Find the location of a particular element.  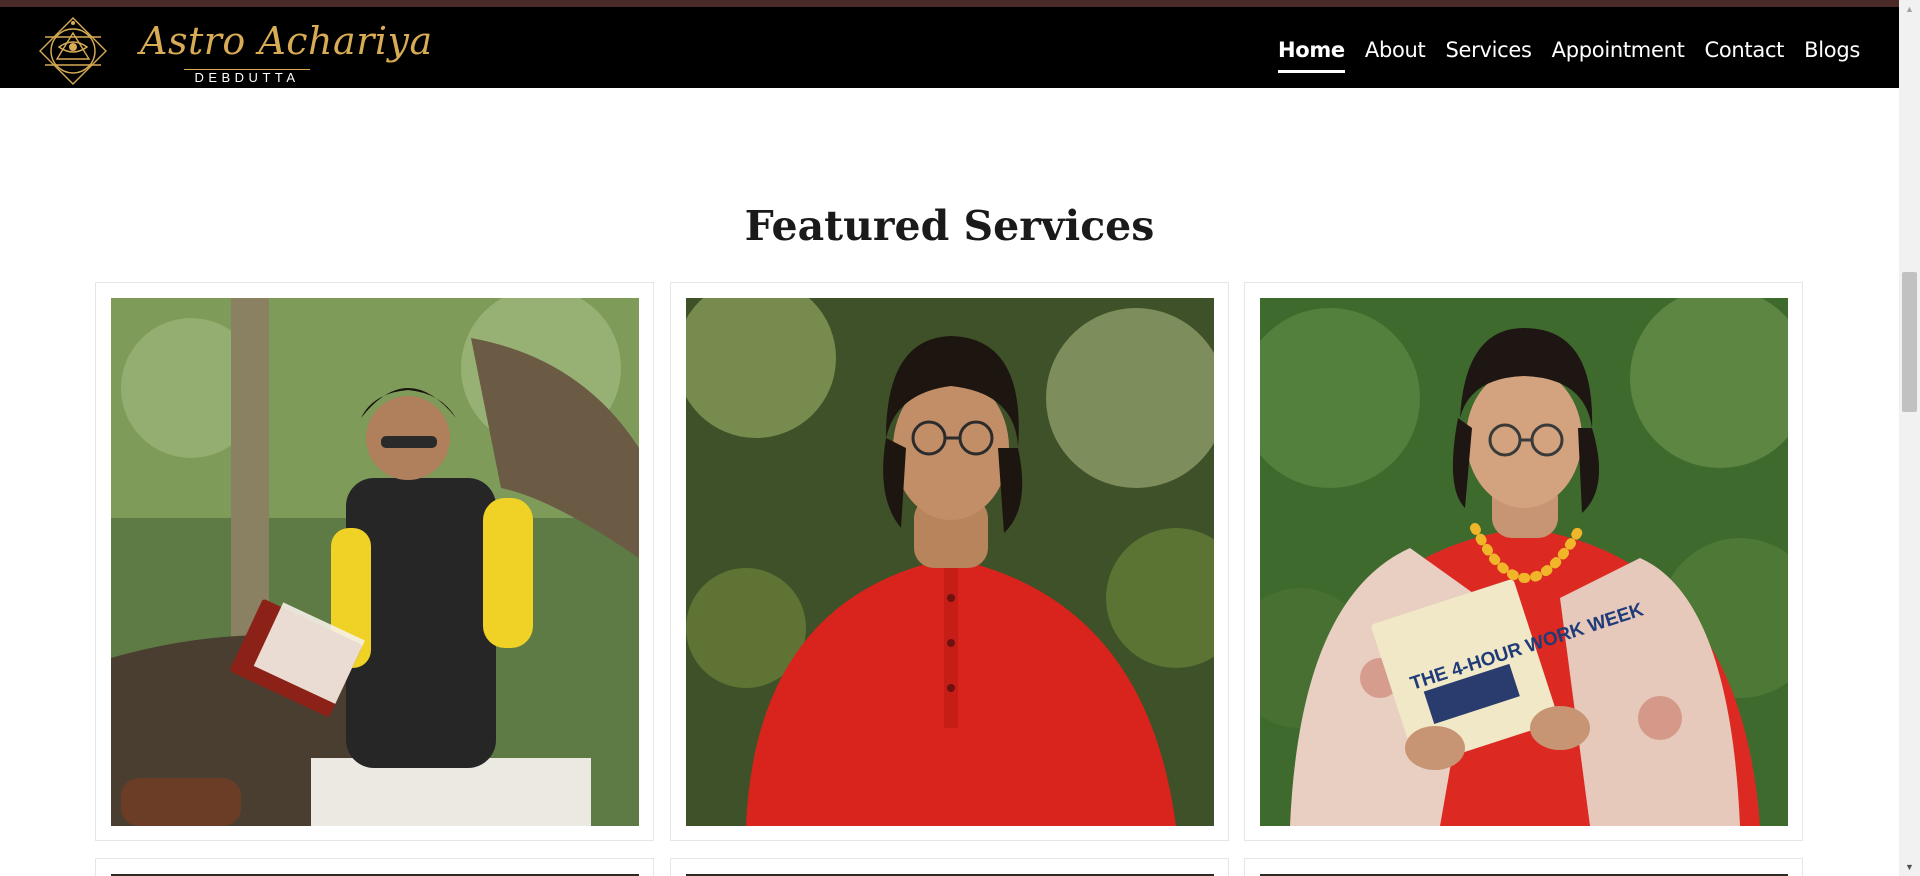

nav-home: Home is located at coordinates (1311, 55).